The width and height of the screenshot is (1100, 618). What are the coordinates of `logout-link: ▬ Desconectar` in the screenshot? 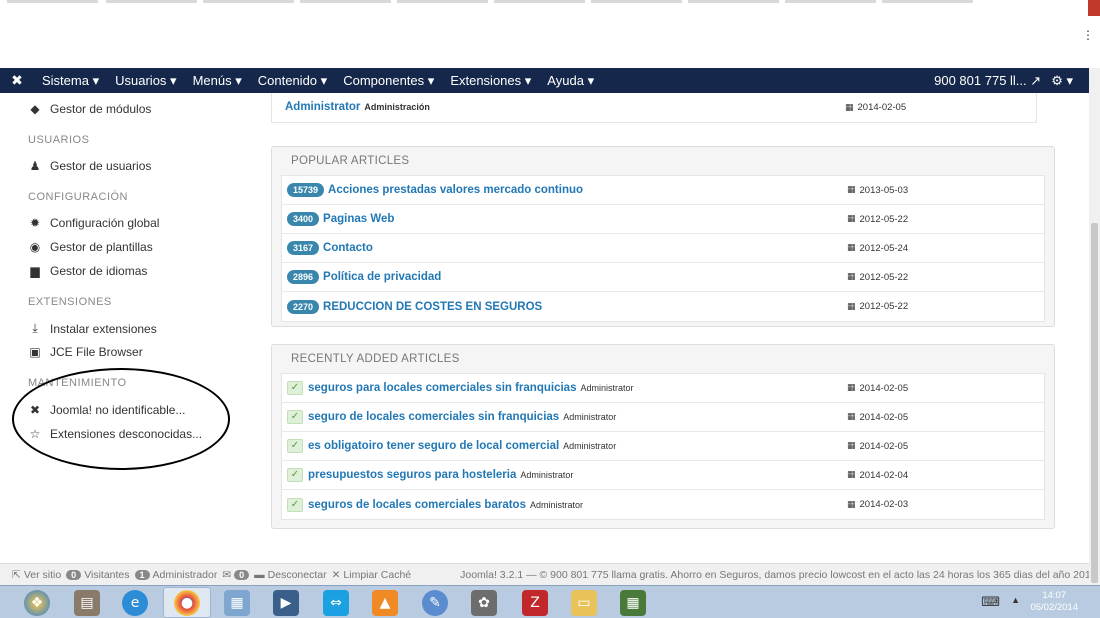 It's located at (290, 575).